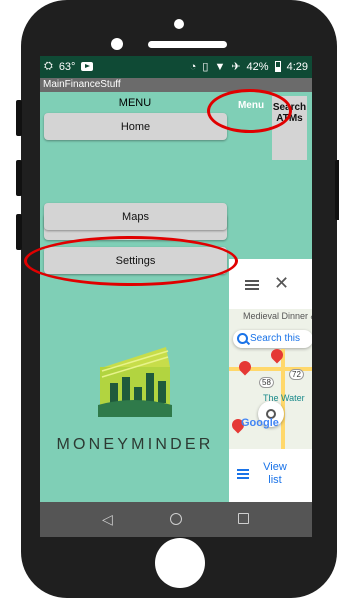 The height and width of the screenshot is (599, 339). I want to click on volume-button-lower, so click(19, 178).